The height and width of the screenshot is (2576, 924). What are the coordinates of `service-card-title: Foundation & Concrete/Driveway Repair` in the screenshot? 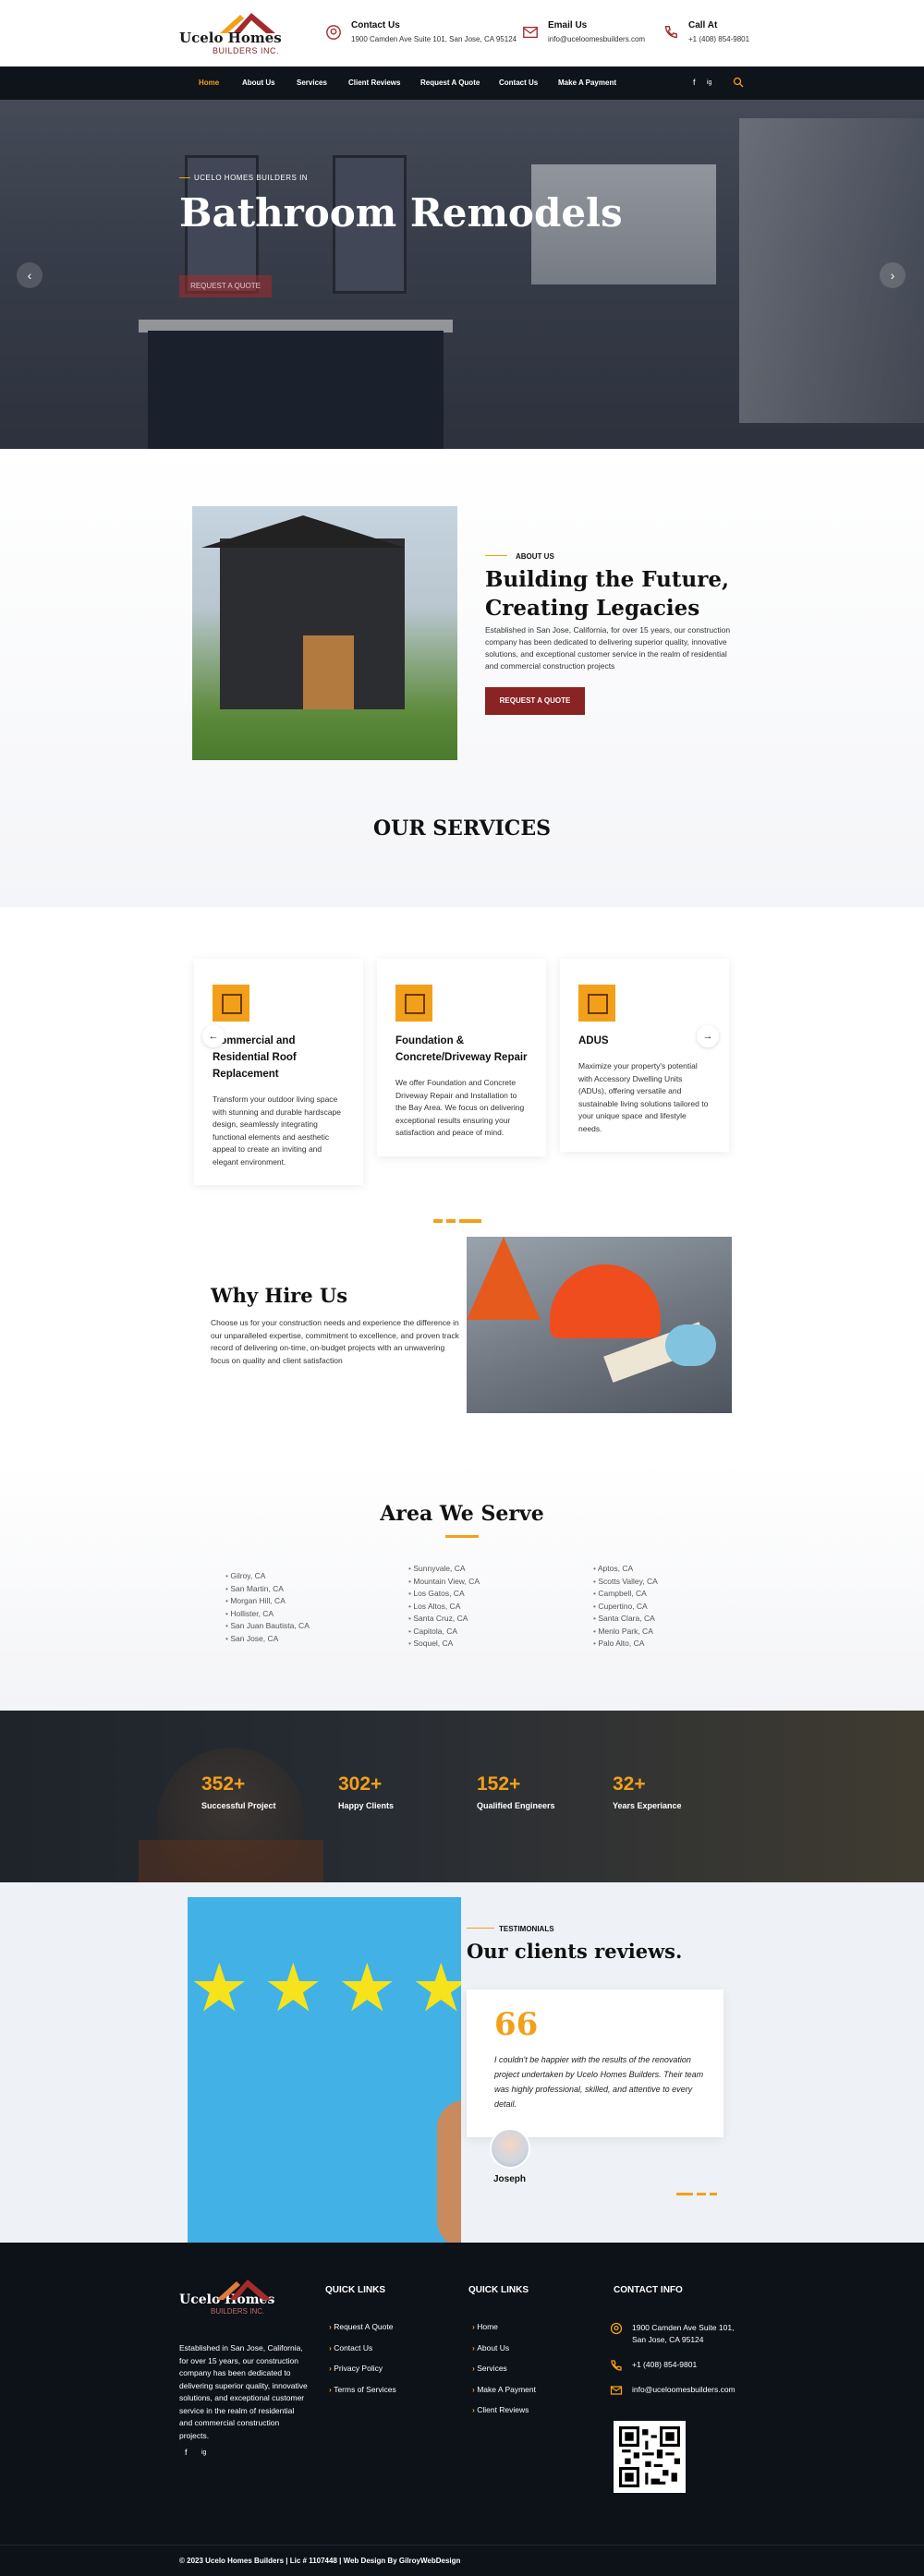 It's located at (461, 1049).